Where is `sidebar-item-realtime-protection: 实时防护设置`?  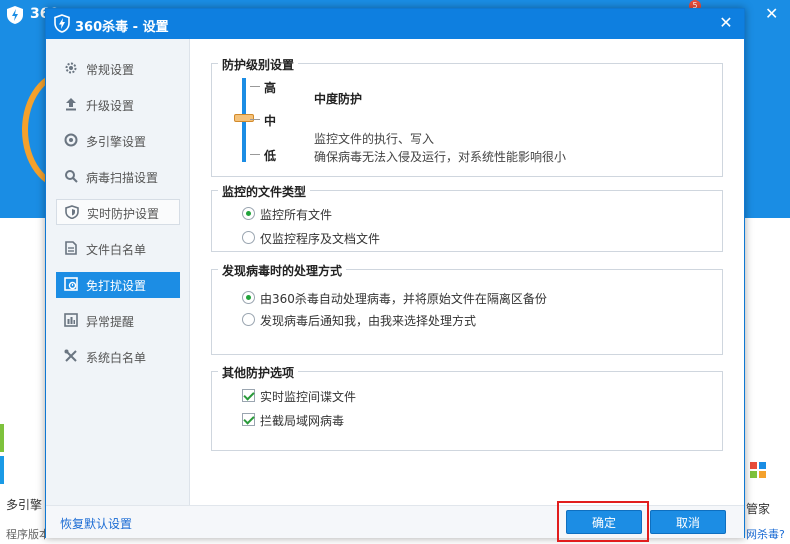 sidebar-item-realtime-protection: 实时防护设置 is located at coordinates (118, 212).